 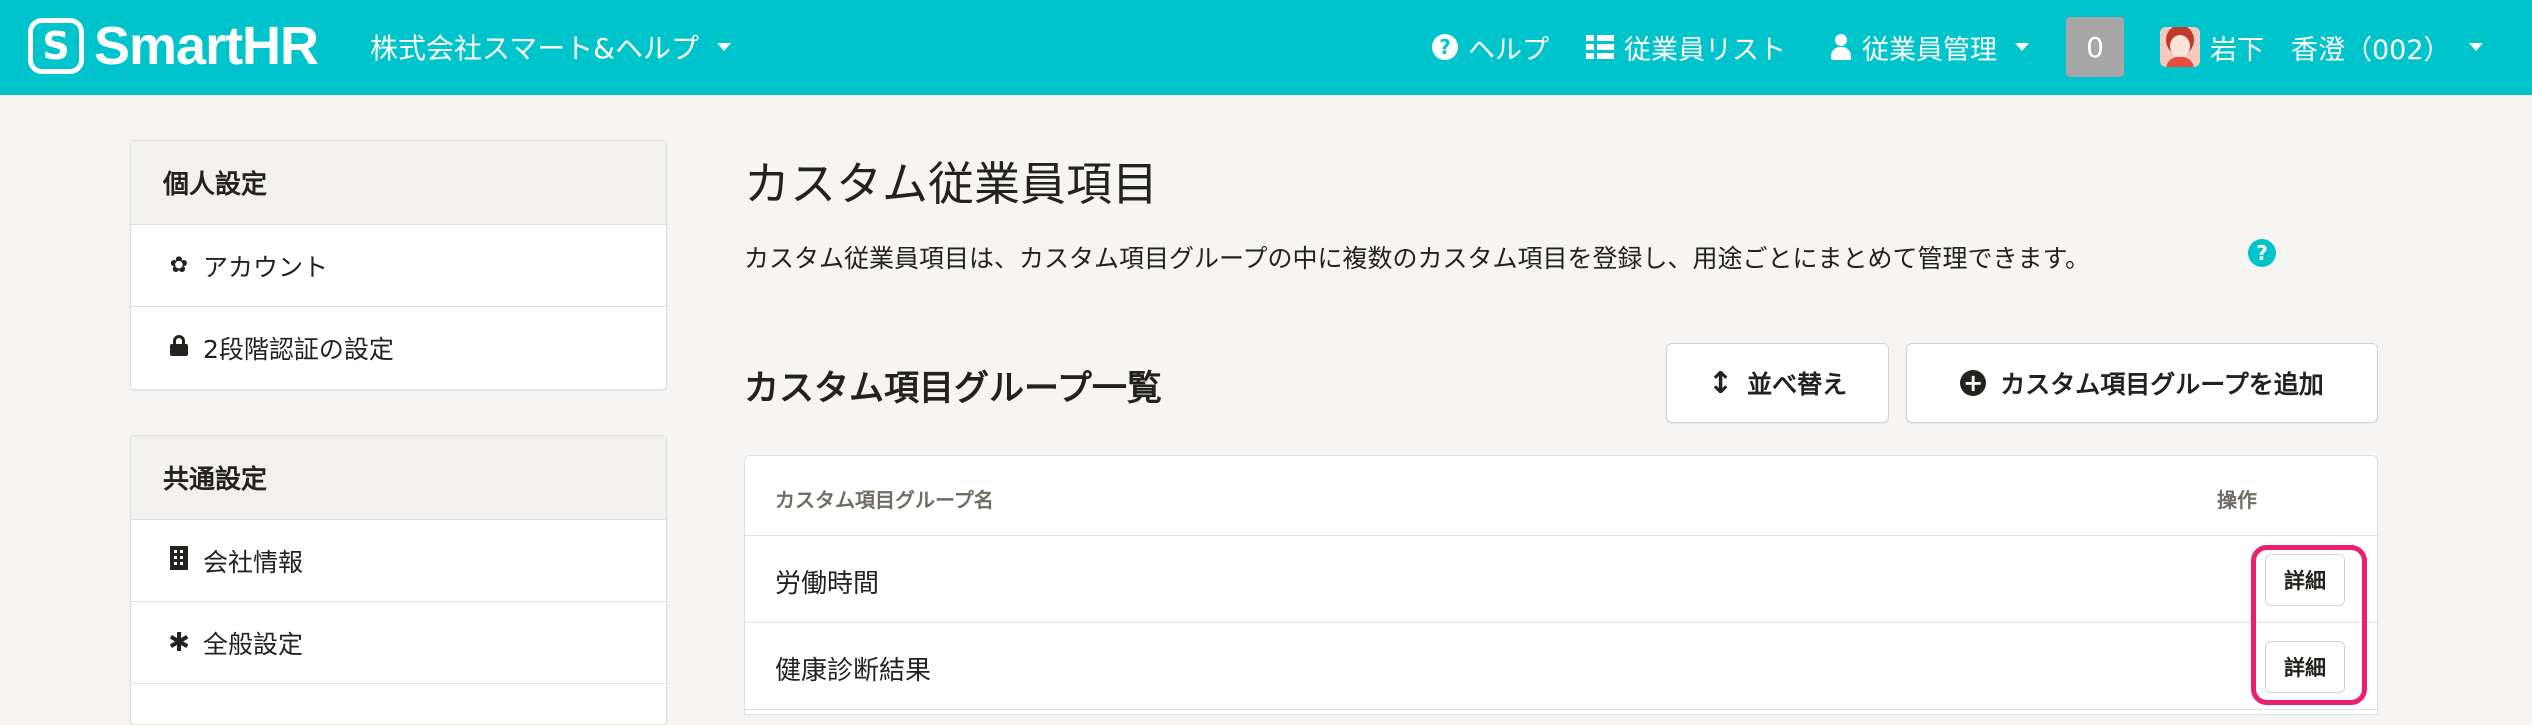 I want to click on nav-employee-management-label: 従業員管理, so click(x=1929, y=50).